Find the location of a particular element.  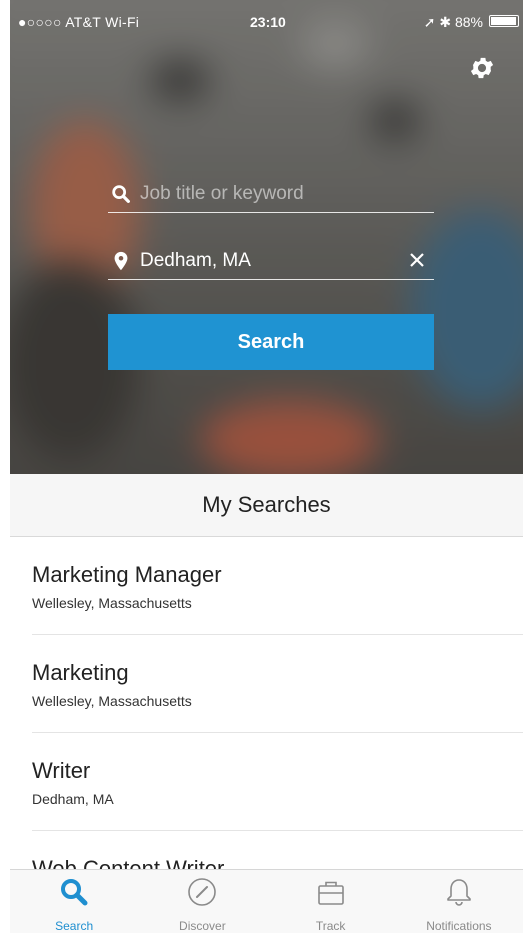

tab-track: Track is located at coordinates (331, 901).